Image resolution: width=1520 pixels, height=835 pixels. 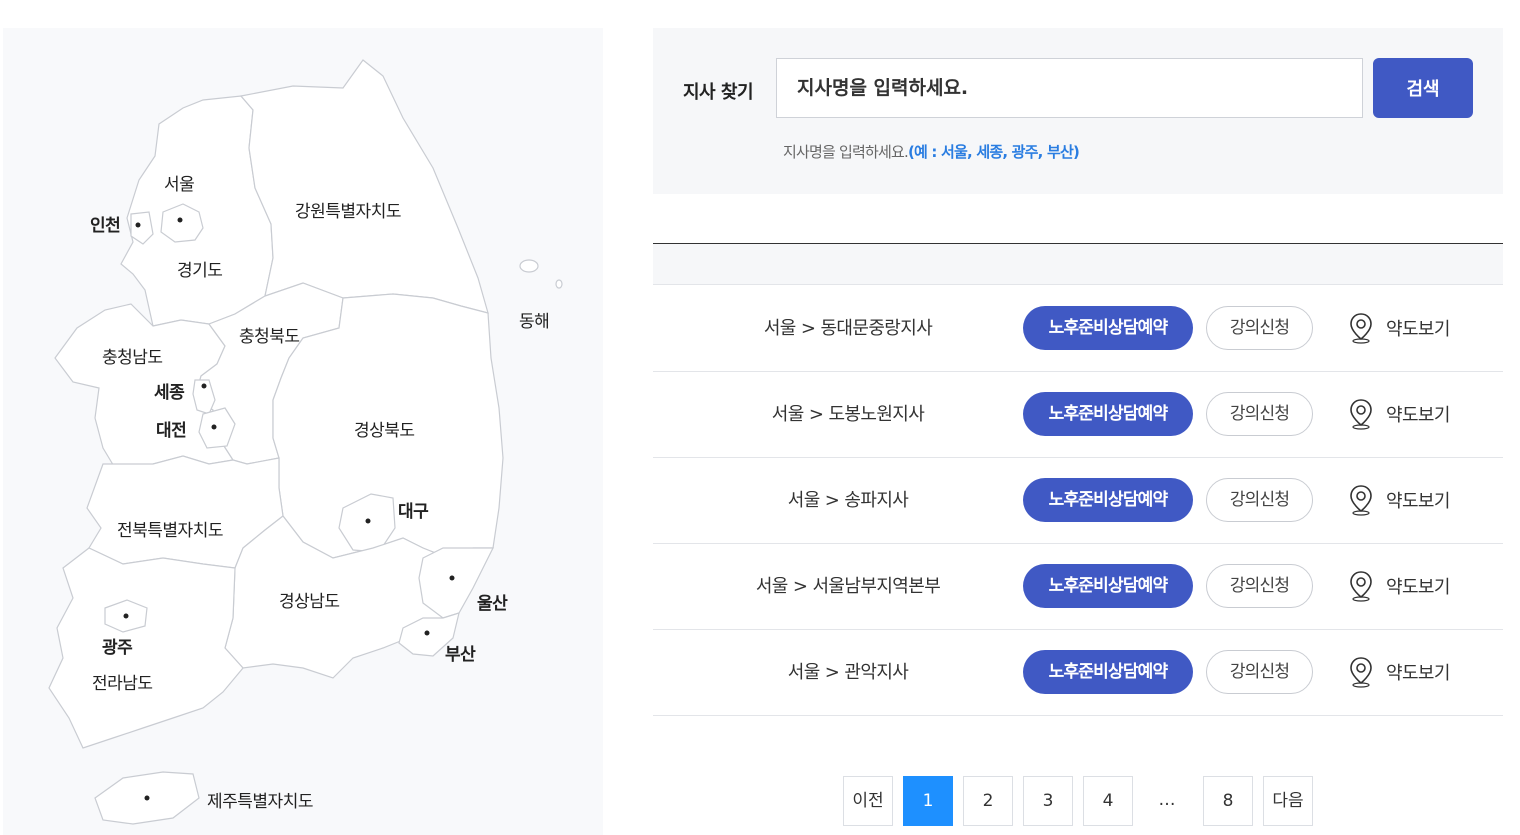 What do you see at coordinates (413, 509) in the screenshot?
I see `label-daegu: 대구` at bounding box center [413, 509].